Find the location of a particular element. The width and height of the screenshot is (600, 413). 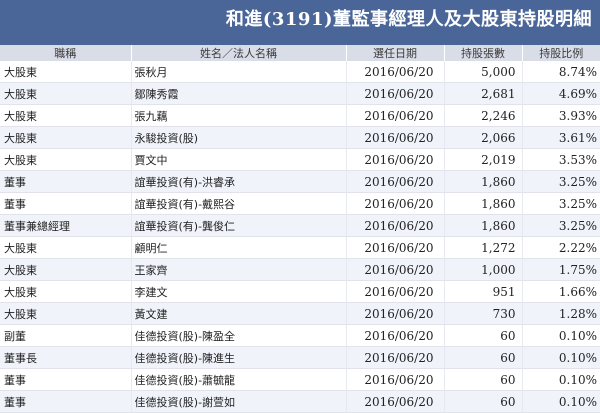

cell-ratio: 3.93% is located at coordinates (560, 115).